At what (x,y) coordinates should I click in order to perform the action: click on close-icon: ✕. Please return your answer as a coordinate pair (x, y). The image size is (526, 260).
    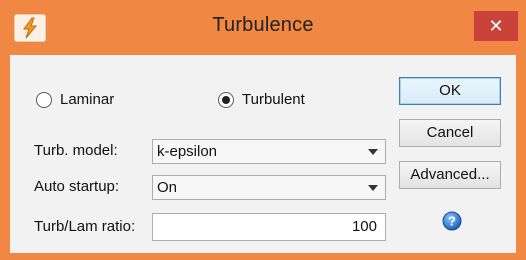
    Looking at the image, I should click on (496, 26).